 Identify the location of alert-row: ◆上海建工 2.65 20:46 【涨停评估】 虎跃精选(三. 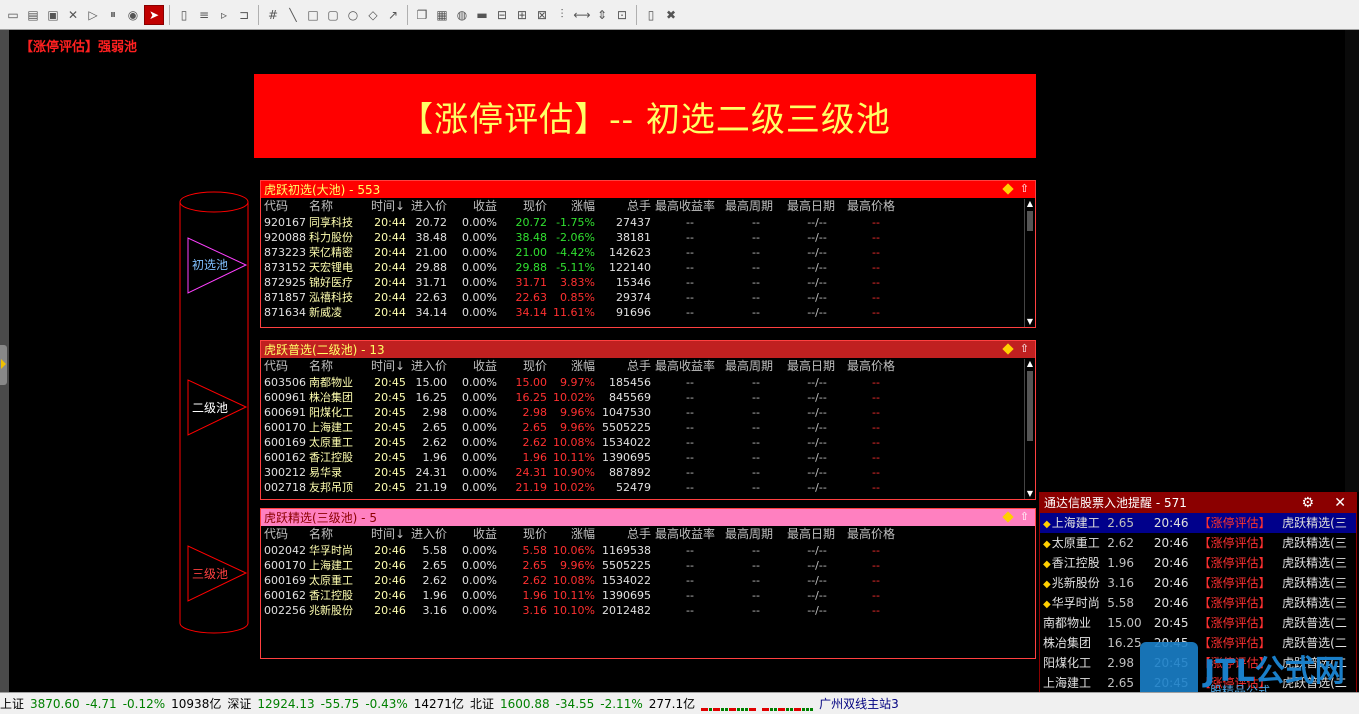
(1198, 523).